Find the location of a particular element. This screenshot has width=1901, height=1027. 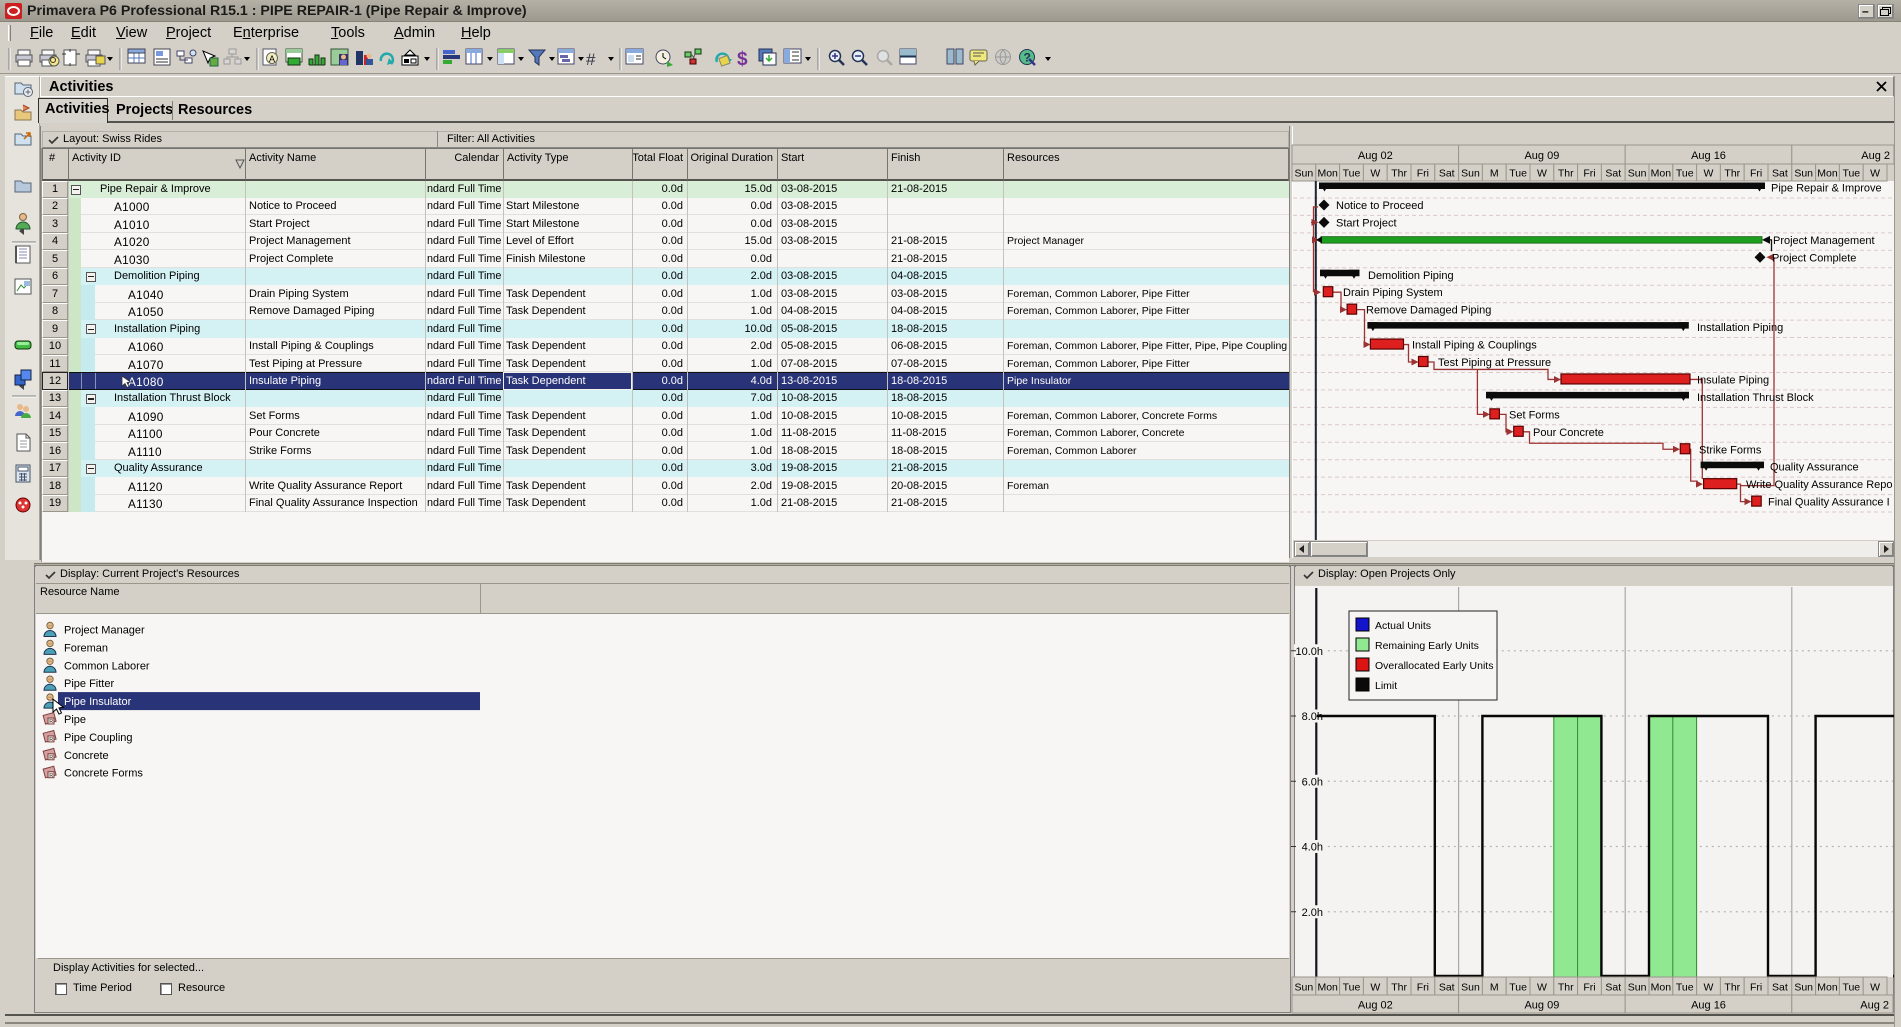

svg-text: Aug 02 is located at coordinates (1375, 1006).